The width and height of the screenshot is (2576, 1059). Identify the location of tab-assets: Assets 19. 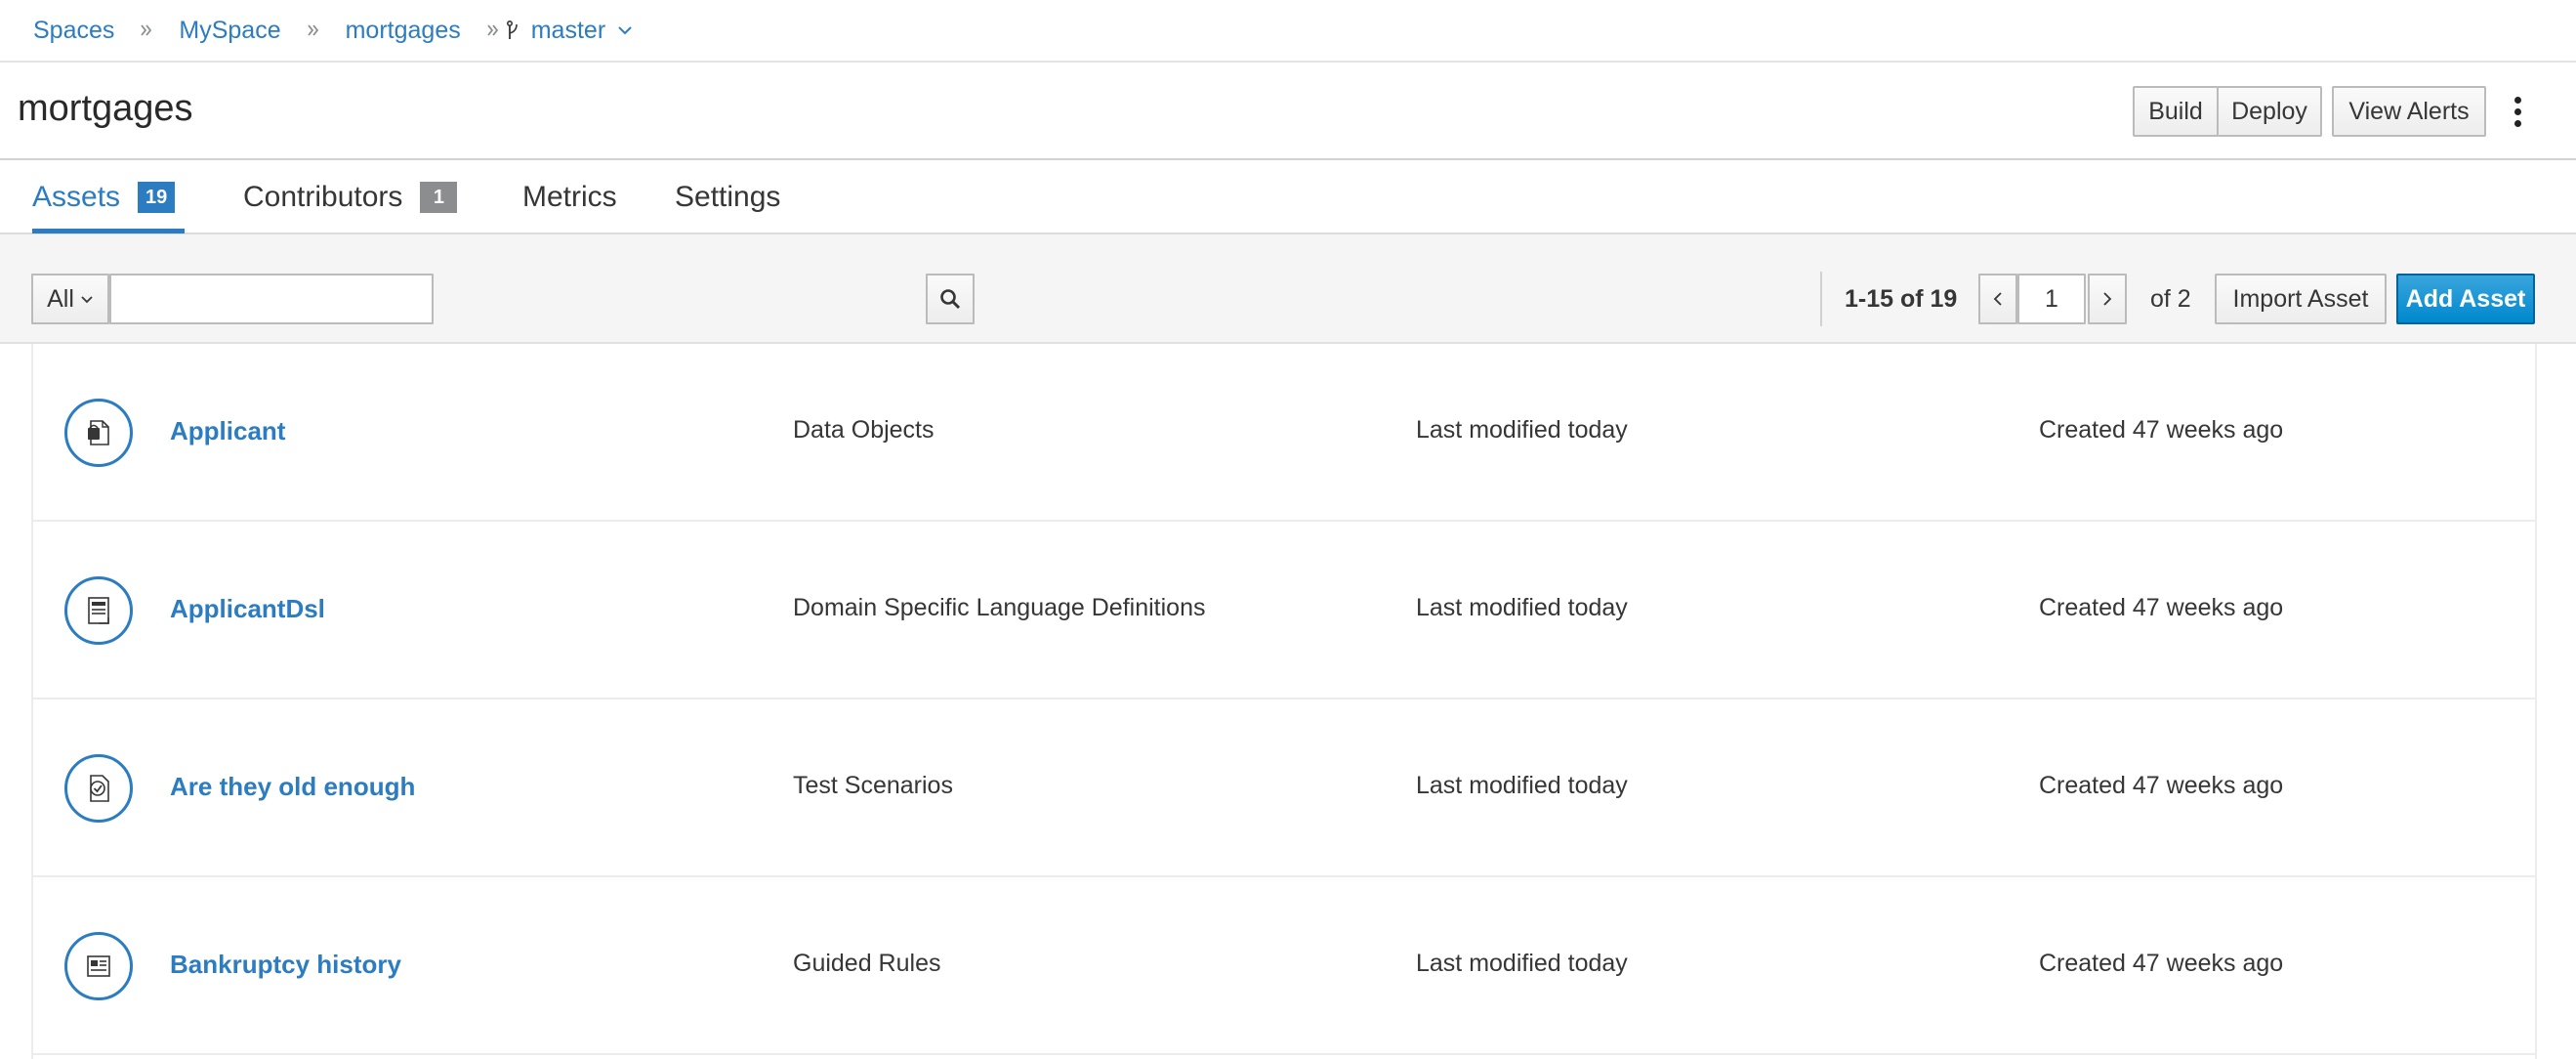
(104, 197).